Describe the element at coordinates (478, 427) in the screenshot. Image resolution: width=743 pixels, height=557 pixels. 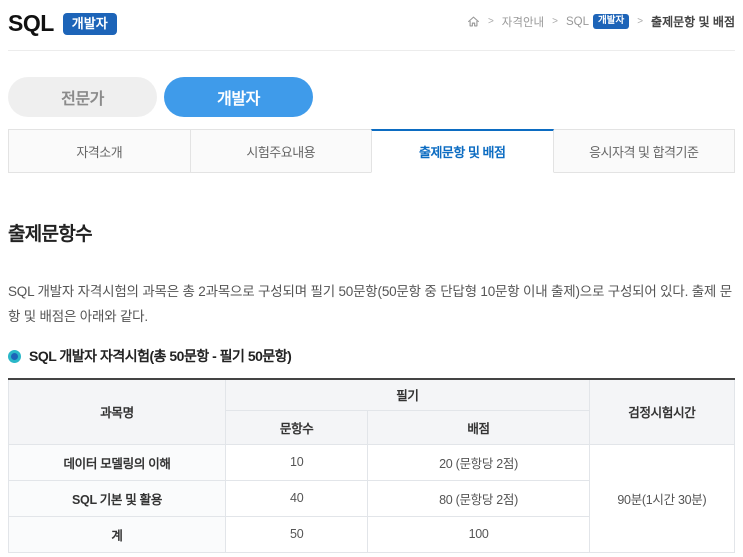
I see `col-header-points: 배점` at that location.